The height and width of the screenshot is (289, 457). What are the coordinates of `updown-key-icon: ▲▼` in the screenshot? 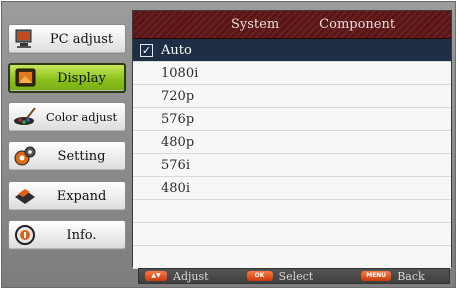 It's located at (156, 276).